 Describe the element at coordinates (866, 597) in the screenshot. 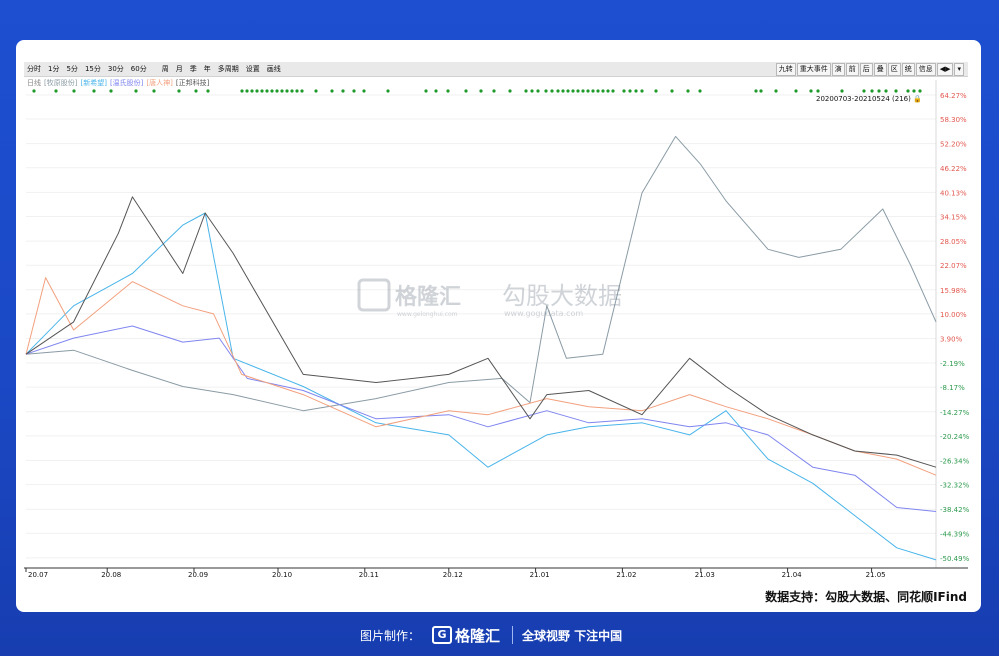

I see `data-source: 数据支持：勾股大数据、同花顺IFind` at that location.